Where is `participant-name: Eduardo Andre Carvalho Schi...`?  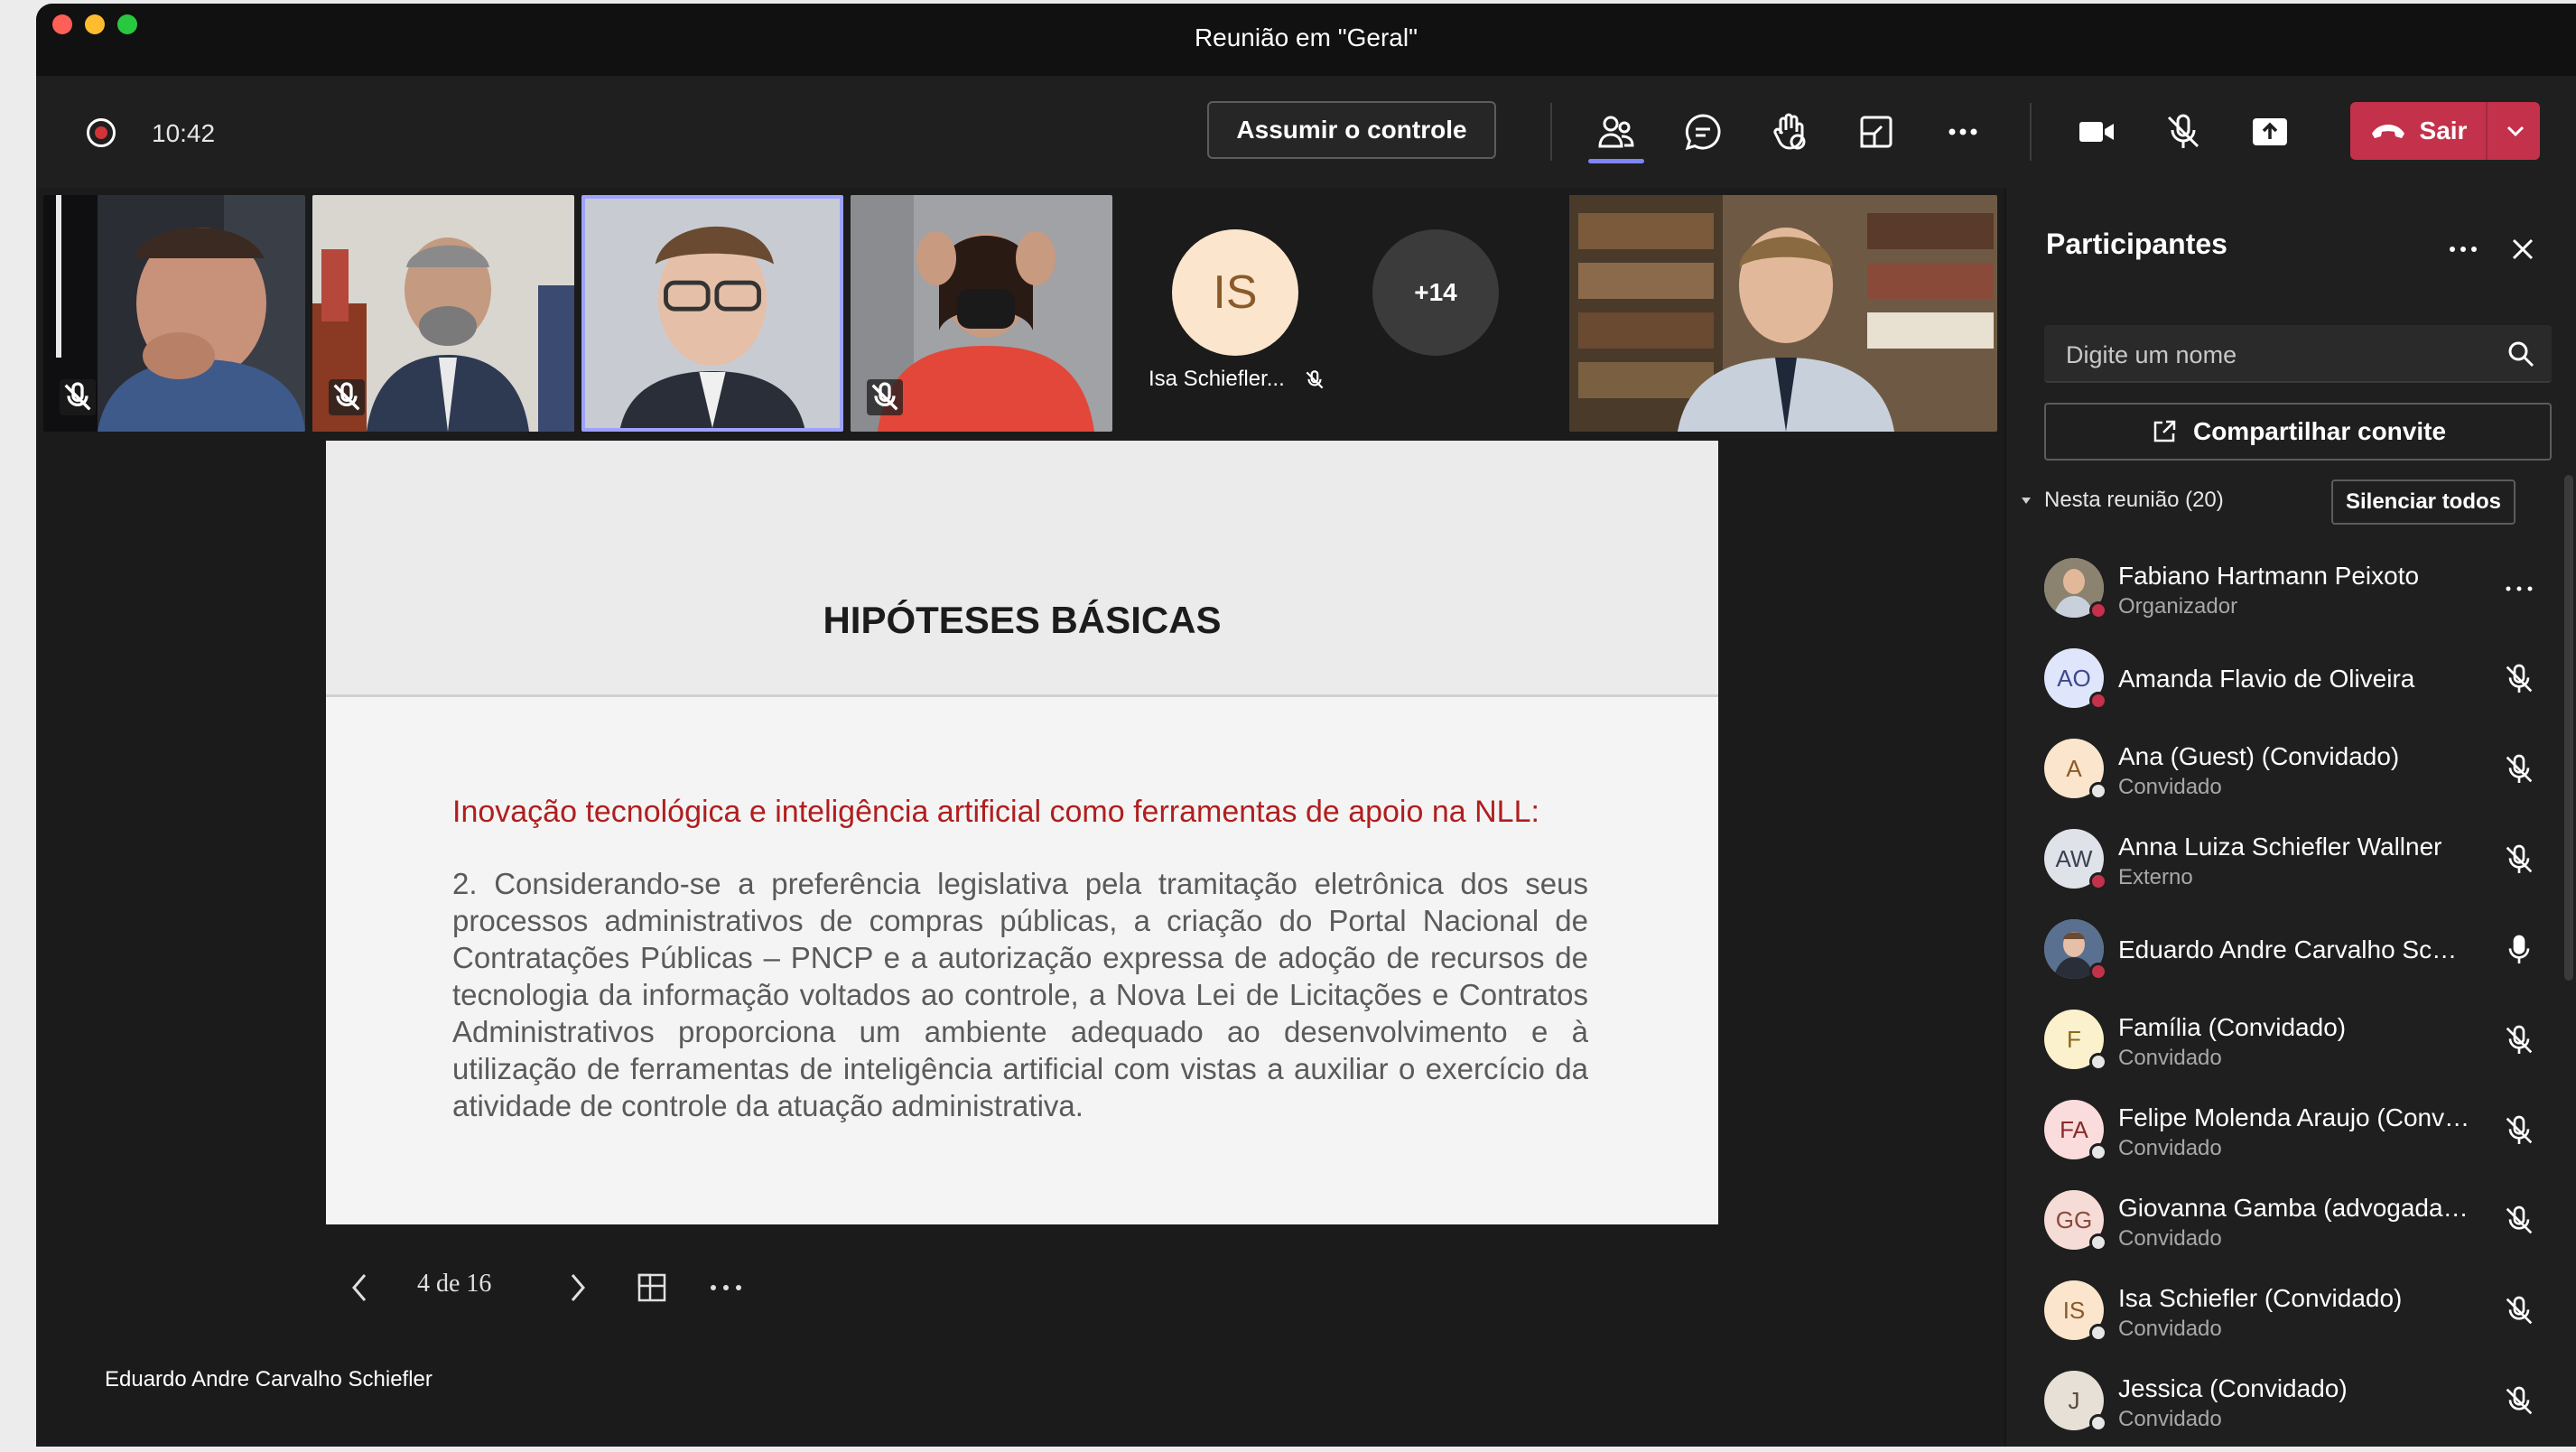 participant-name: Eduardo Andre Carvalho Schi... is located at coordinates (2294, 949).